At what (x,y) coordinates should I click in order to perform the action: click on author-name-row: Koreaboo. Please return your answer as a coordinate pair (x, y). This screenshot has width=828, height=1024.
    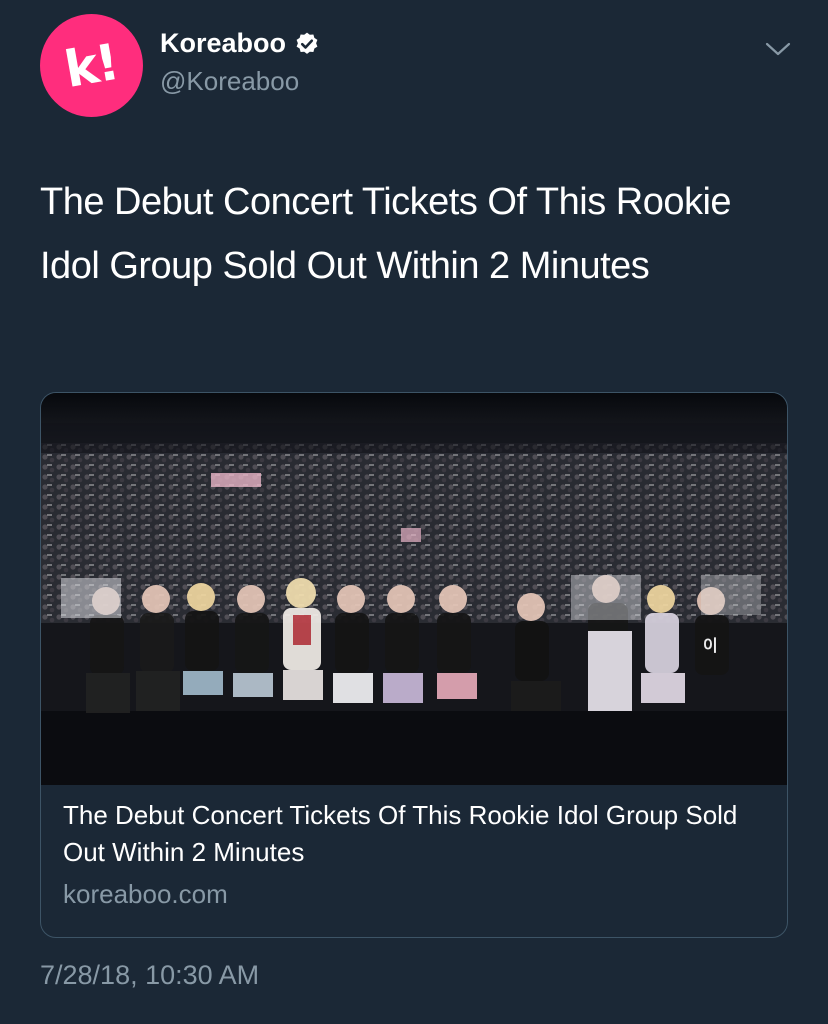
    Looking at the image, I should click on (240, 43).